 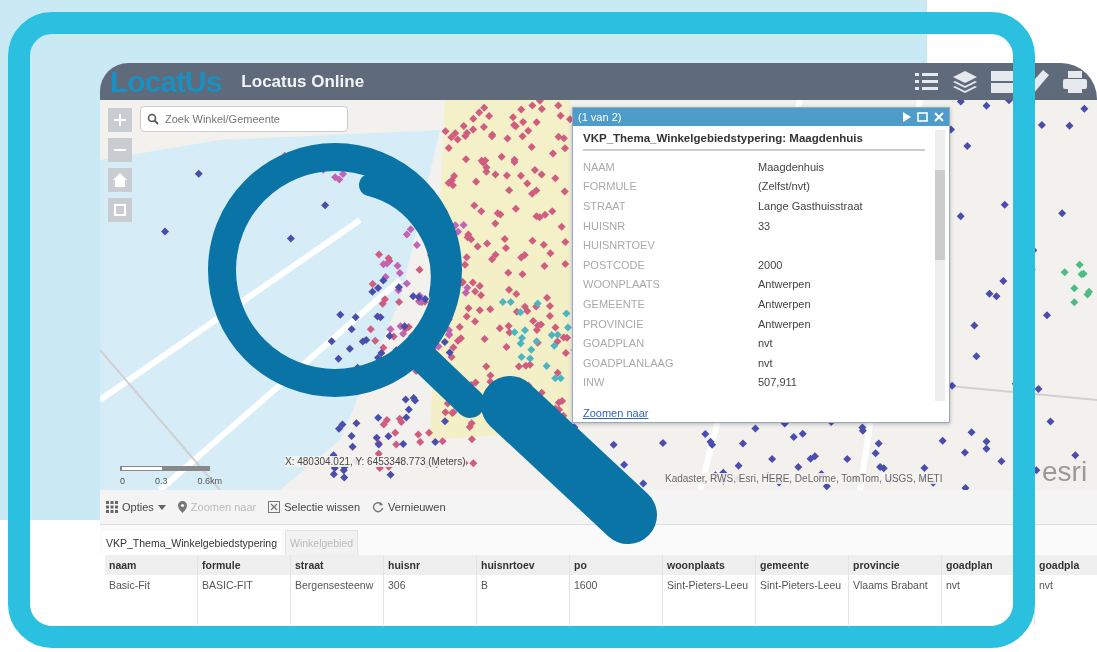 I want to click on search-icon, so click(x=153, y=119).